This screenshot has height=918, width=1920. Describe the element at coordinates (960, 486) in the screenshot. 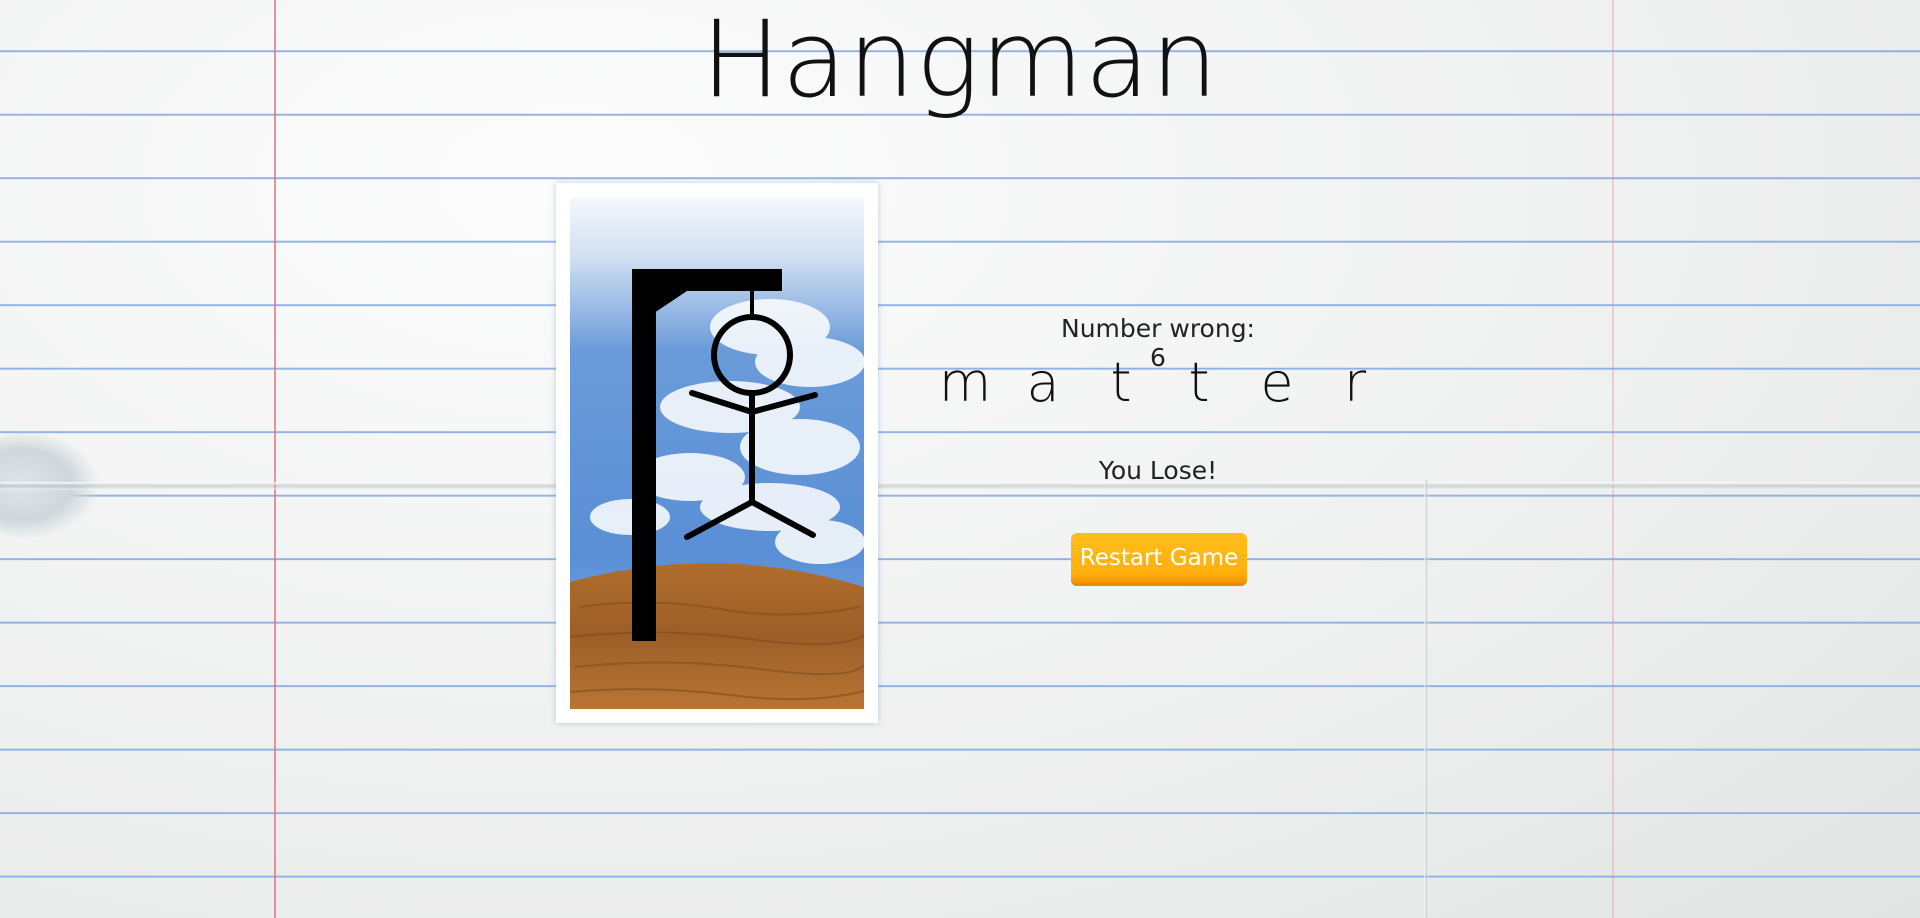

I see `paper-fold-horizontal` at that location.